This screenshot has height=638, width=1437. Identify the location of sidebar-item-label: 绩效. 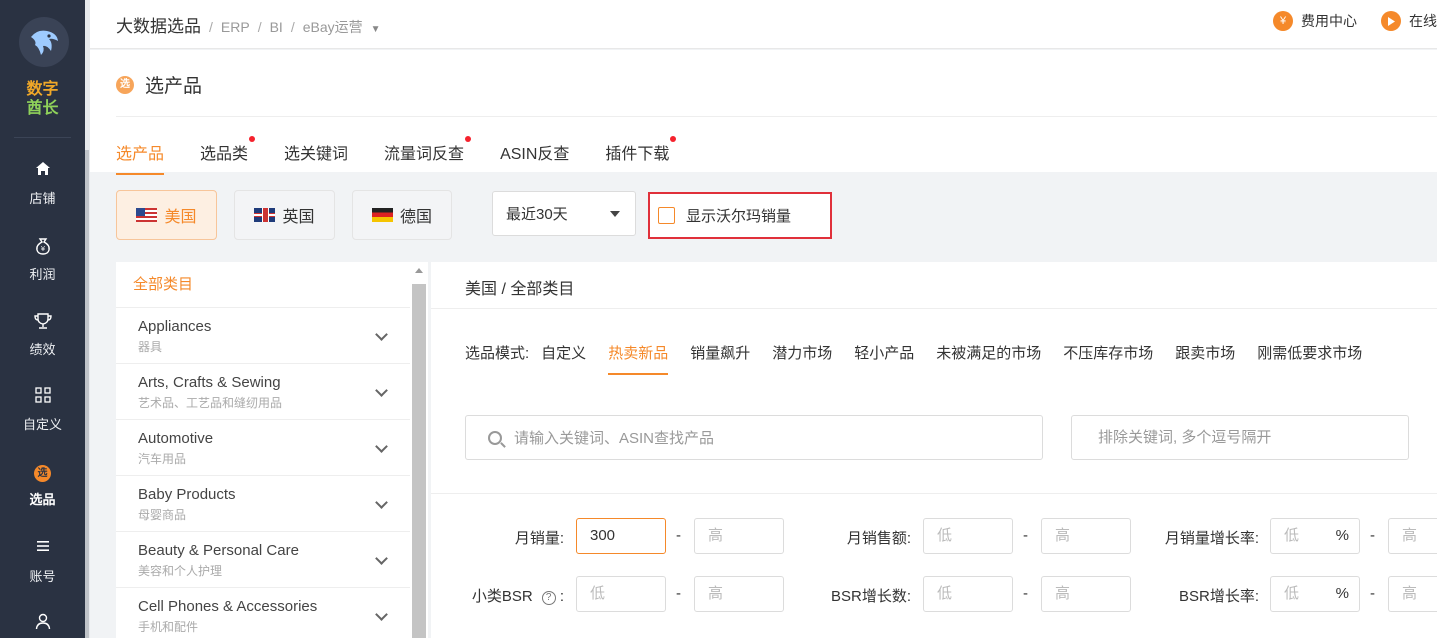
(42, 349).